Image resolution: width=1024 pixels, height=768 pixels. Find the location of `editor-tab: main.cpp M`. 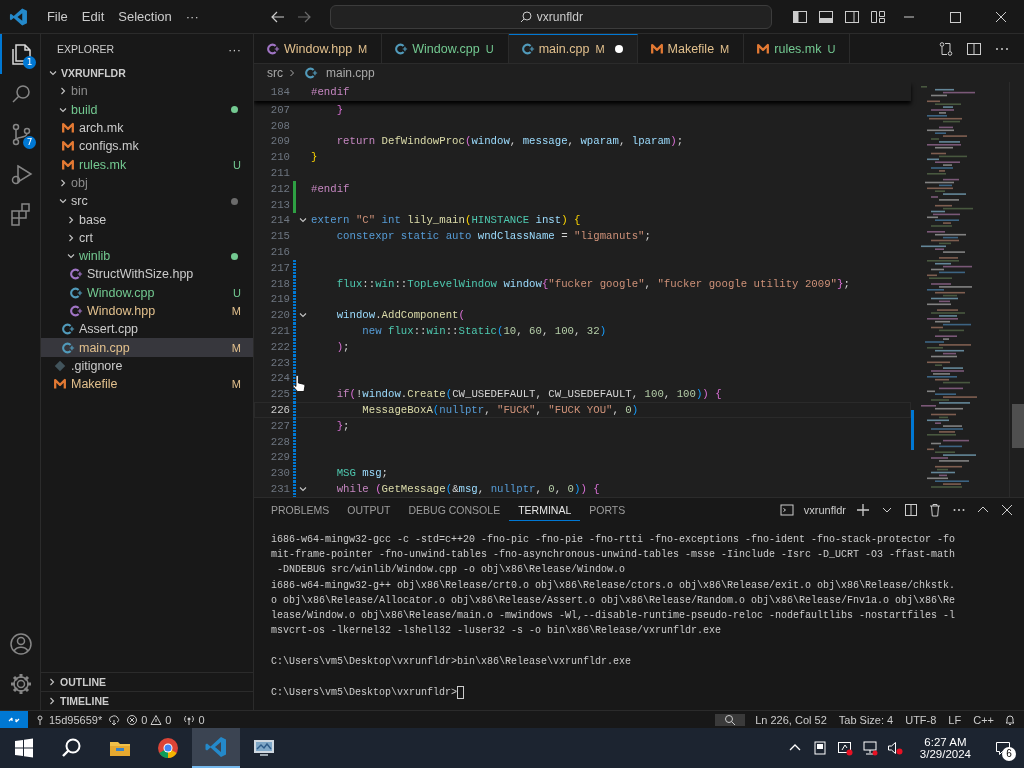

editor-tab: main.cpp M is located at coordinates (573, 48).